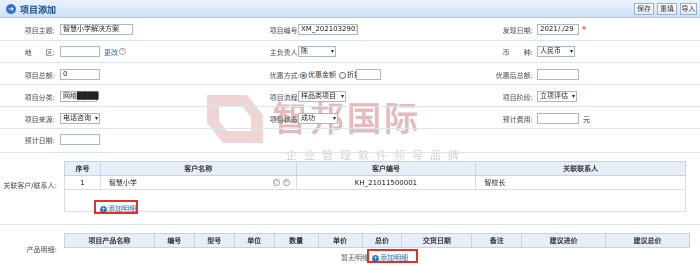  I want to click on customer-name-cell: 智慧小学 ○ ×, so click(198, 182).